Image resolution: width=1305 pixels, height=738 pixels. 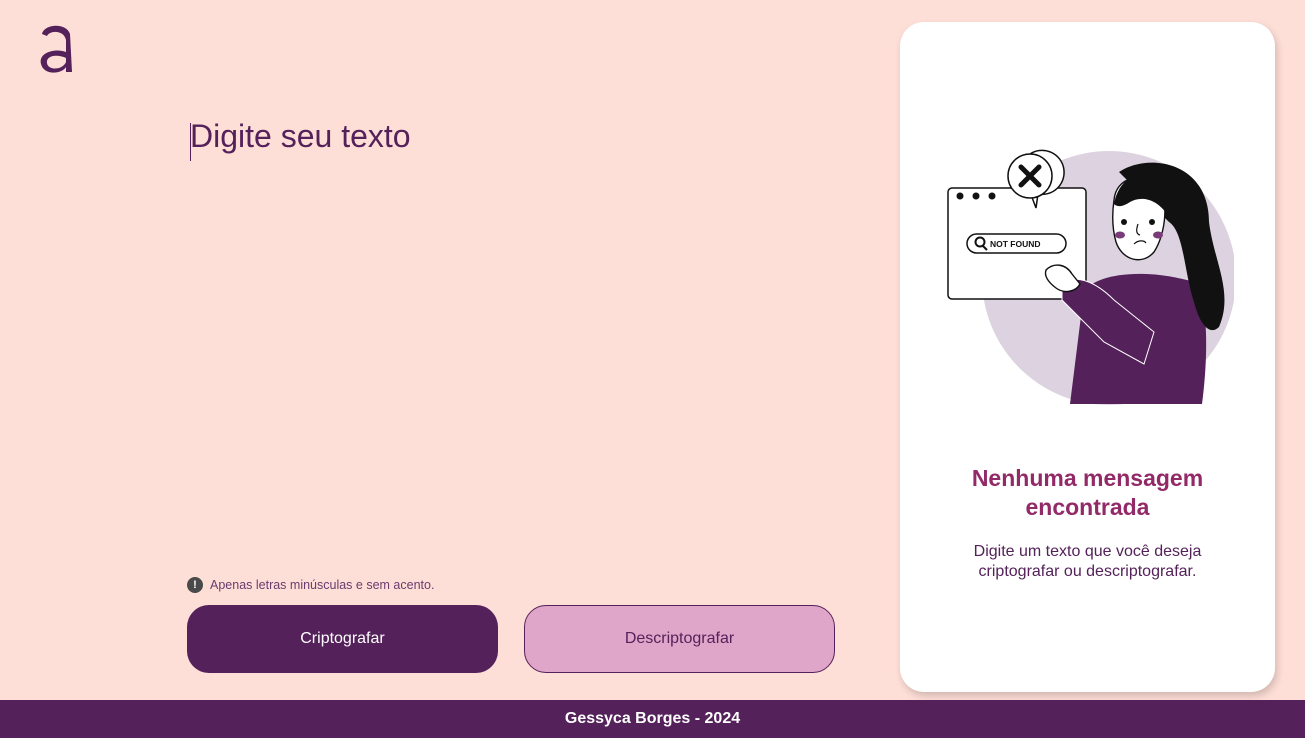 I want to click on exclamation-circle-icon: !, so click(x=195, y=585).